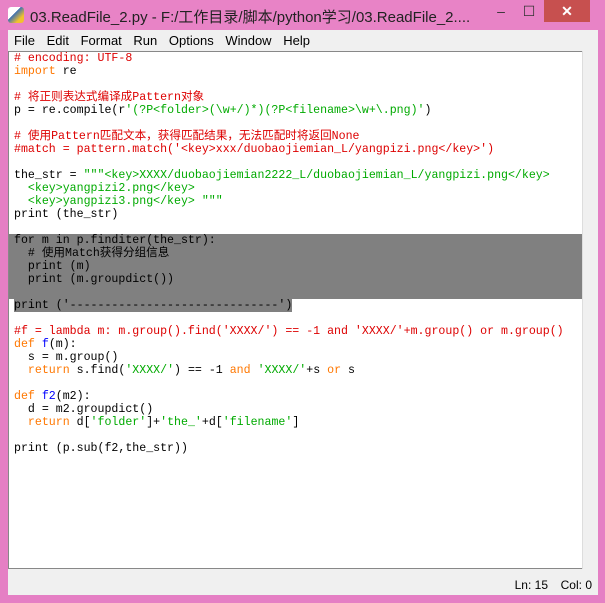 This screenshot has height=603, width=605. What do you see at coordinates (295, 214) in the screenshot?
I see `code-line: print (the_str)` at bounding box center [295, 214].